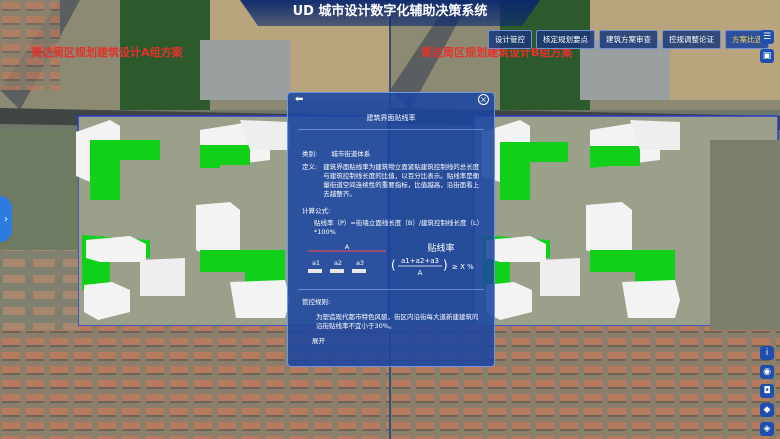 This screenshot has height=439, width=780. I want to click on camera-icon: ◘, so click(767, 391).